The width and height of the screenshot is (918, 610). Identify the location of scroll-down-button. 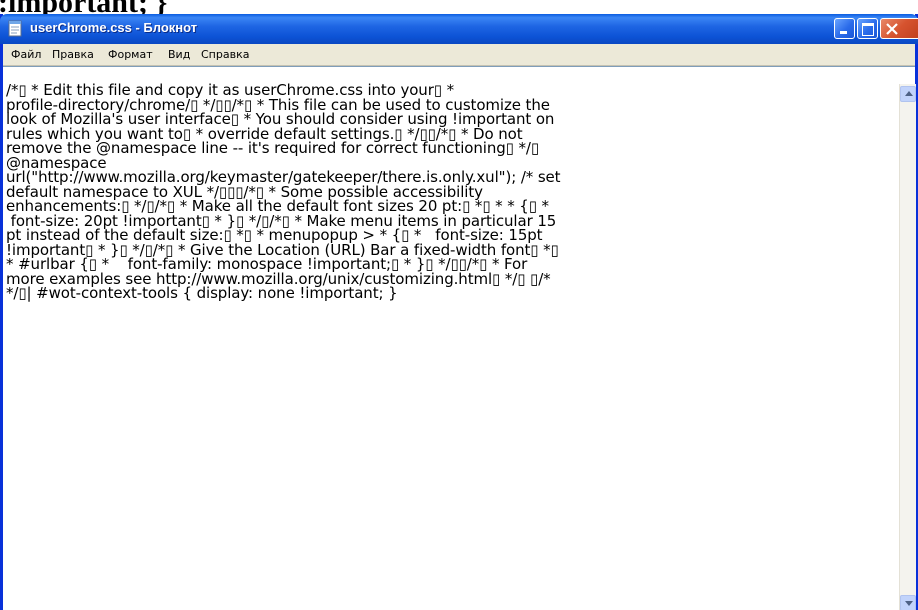
(908, 602).